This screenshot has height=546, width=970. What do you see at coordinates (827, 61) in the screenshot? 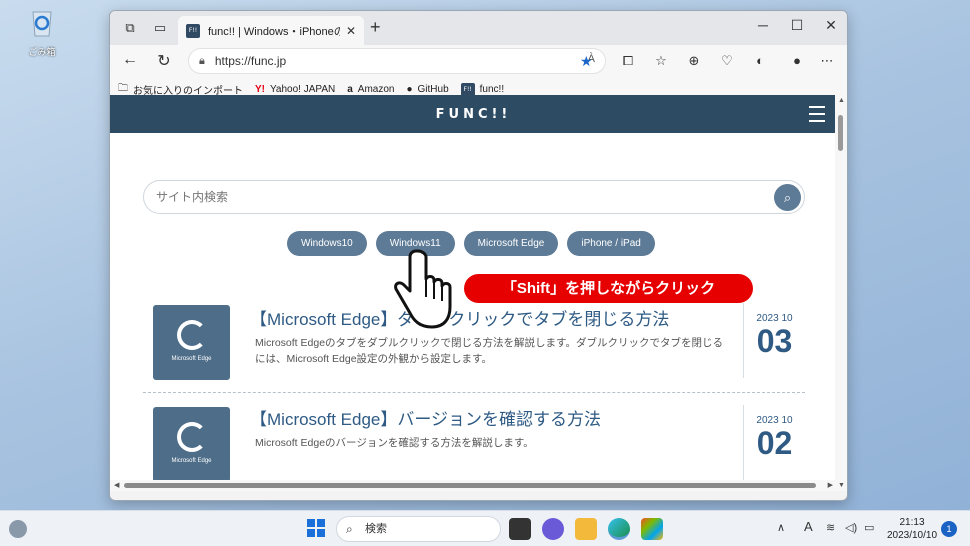
I see `settings-more-icon: ⋯` at bounding box center [827, 61].